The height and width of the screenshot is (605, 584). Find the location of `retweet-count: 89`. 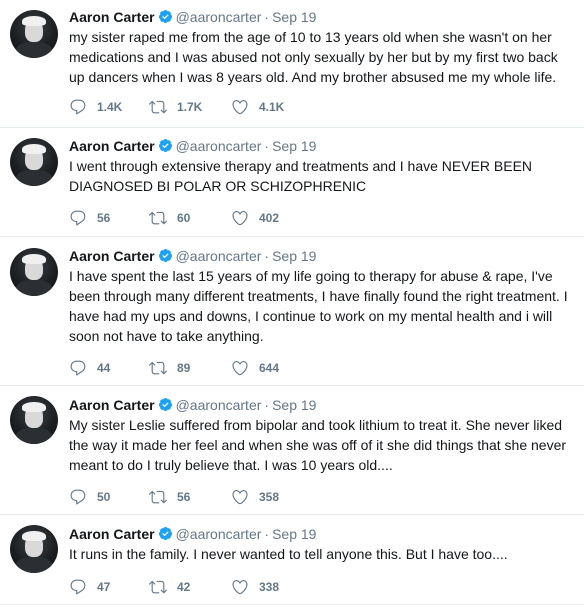

retweet-count: 89 is located at coordinates (184, 368).